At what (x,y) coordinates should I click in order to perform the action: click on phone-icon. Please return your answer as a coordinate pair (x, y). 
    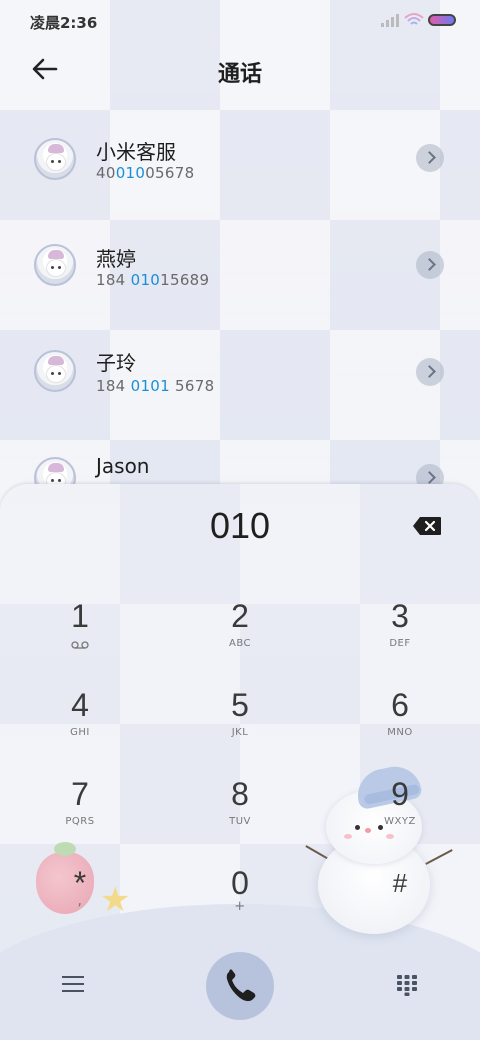
    Looking at the image, I should click on (241, 985).